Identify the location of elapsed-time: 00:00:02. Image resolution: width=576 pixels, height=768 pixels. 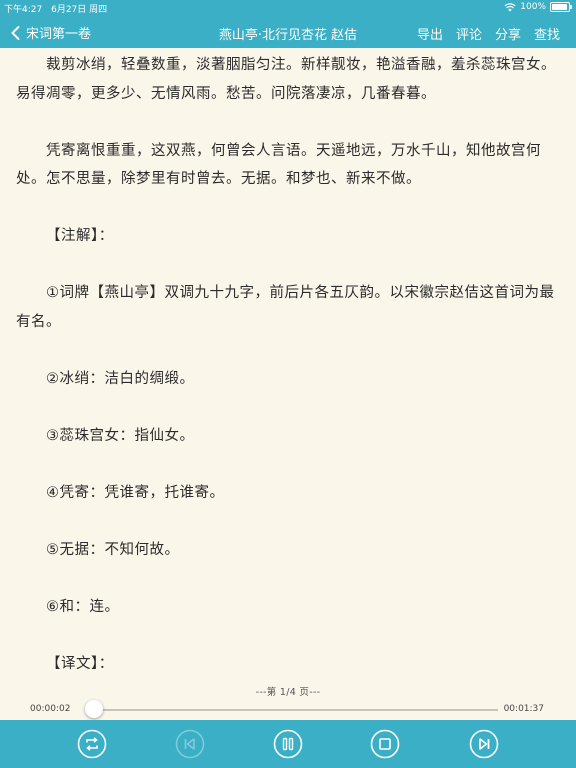
(50, 709).